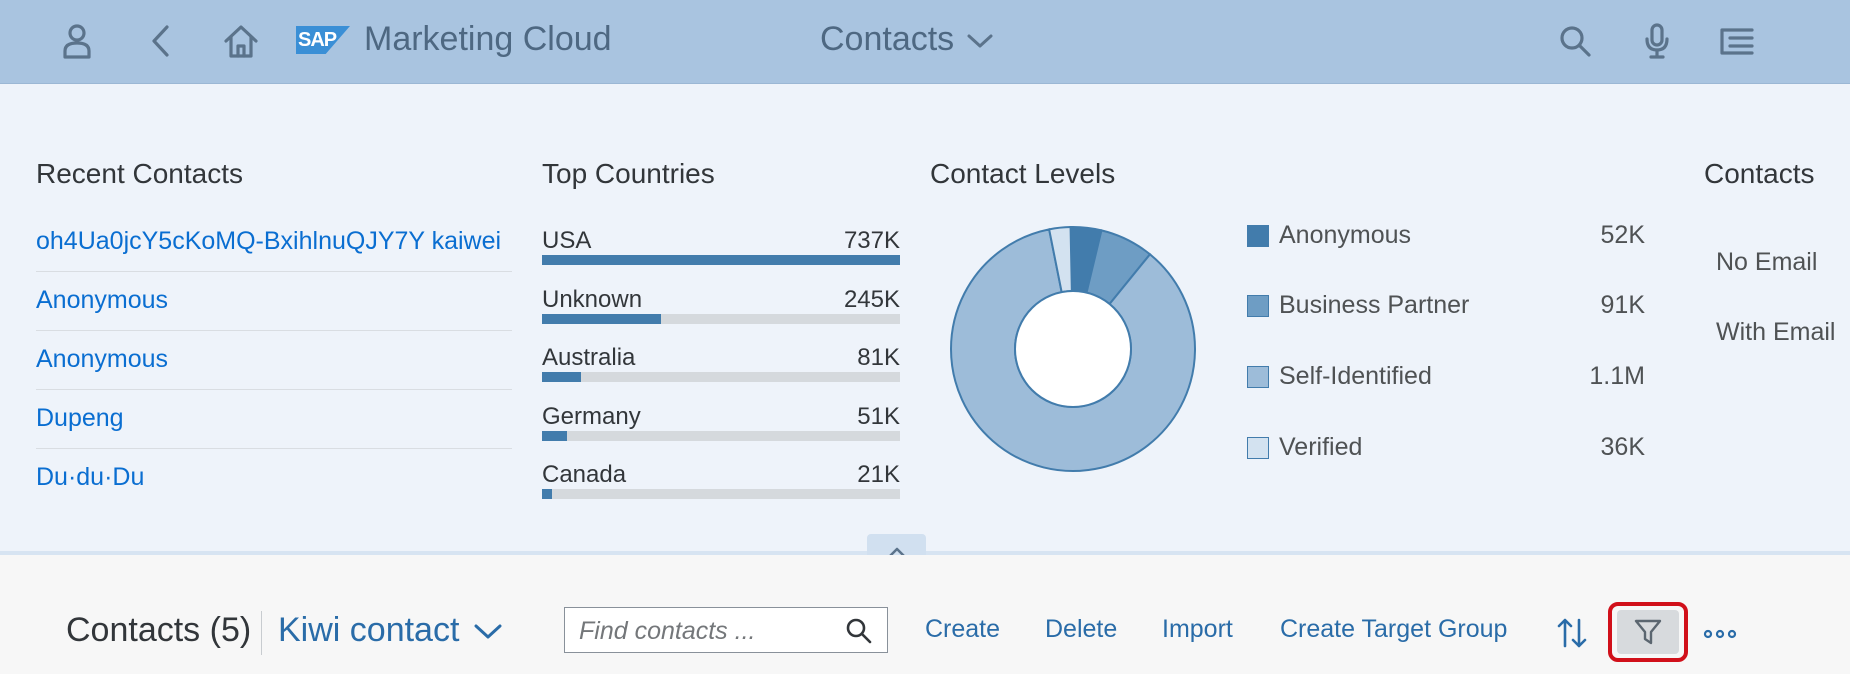  I want to click on country-value: 737K, so click(871, 240).